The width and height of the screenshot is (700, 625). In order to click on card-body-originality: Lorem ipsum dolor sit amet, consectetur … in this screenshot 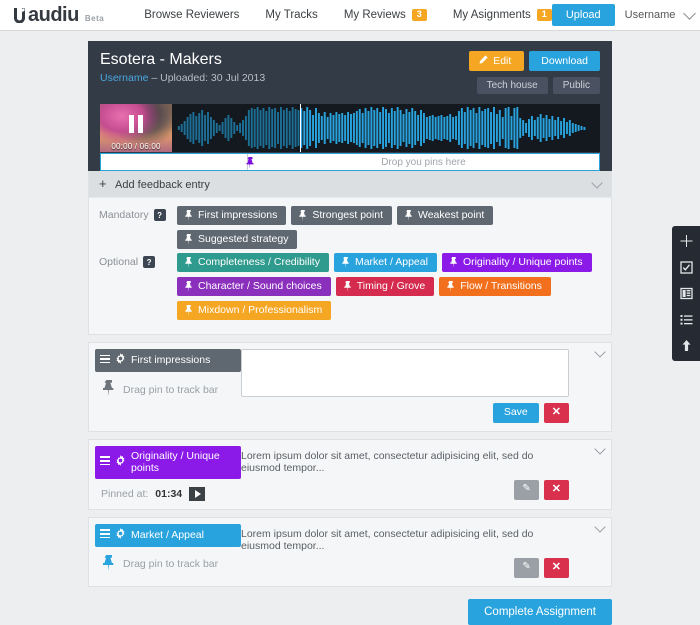, I will do `click(409, 474)`.